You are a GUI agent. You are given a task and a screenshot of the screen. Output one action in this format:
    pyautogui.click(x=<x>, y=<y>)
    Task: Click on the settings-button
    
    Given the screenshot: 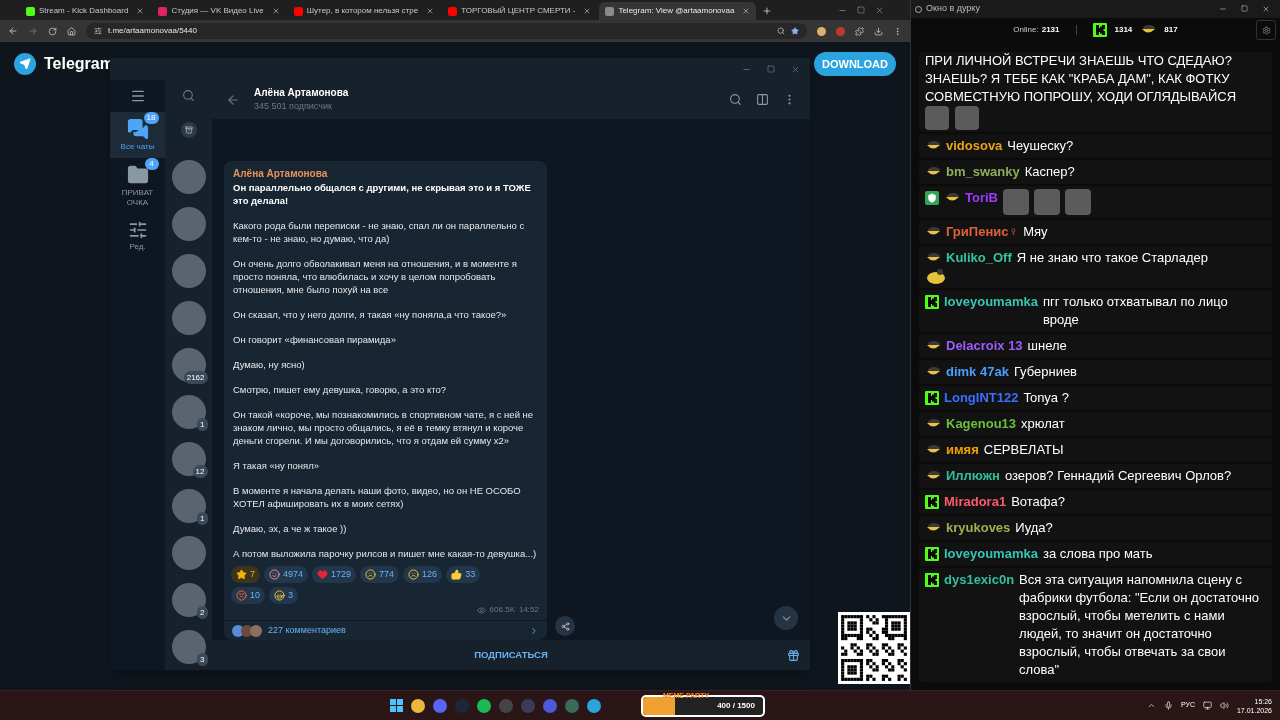 What is the action you would take?
    pyautogui.click(x=1266, y=30)
    